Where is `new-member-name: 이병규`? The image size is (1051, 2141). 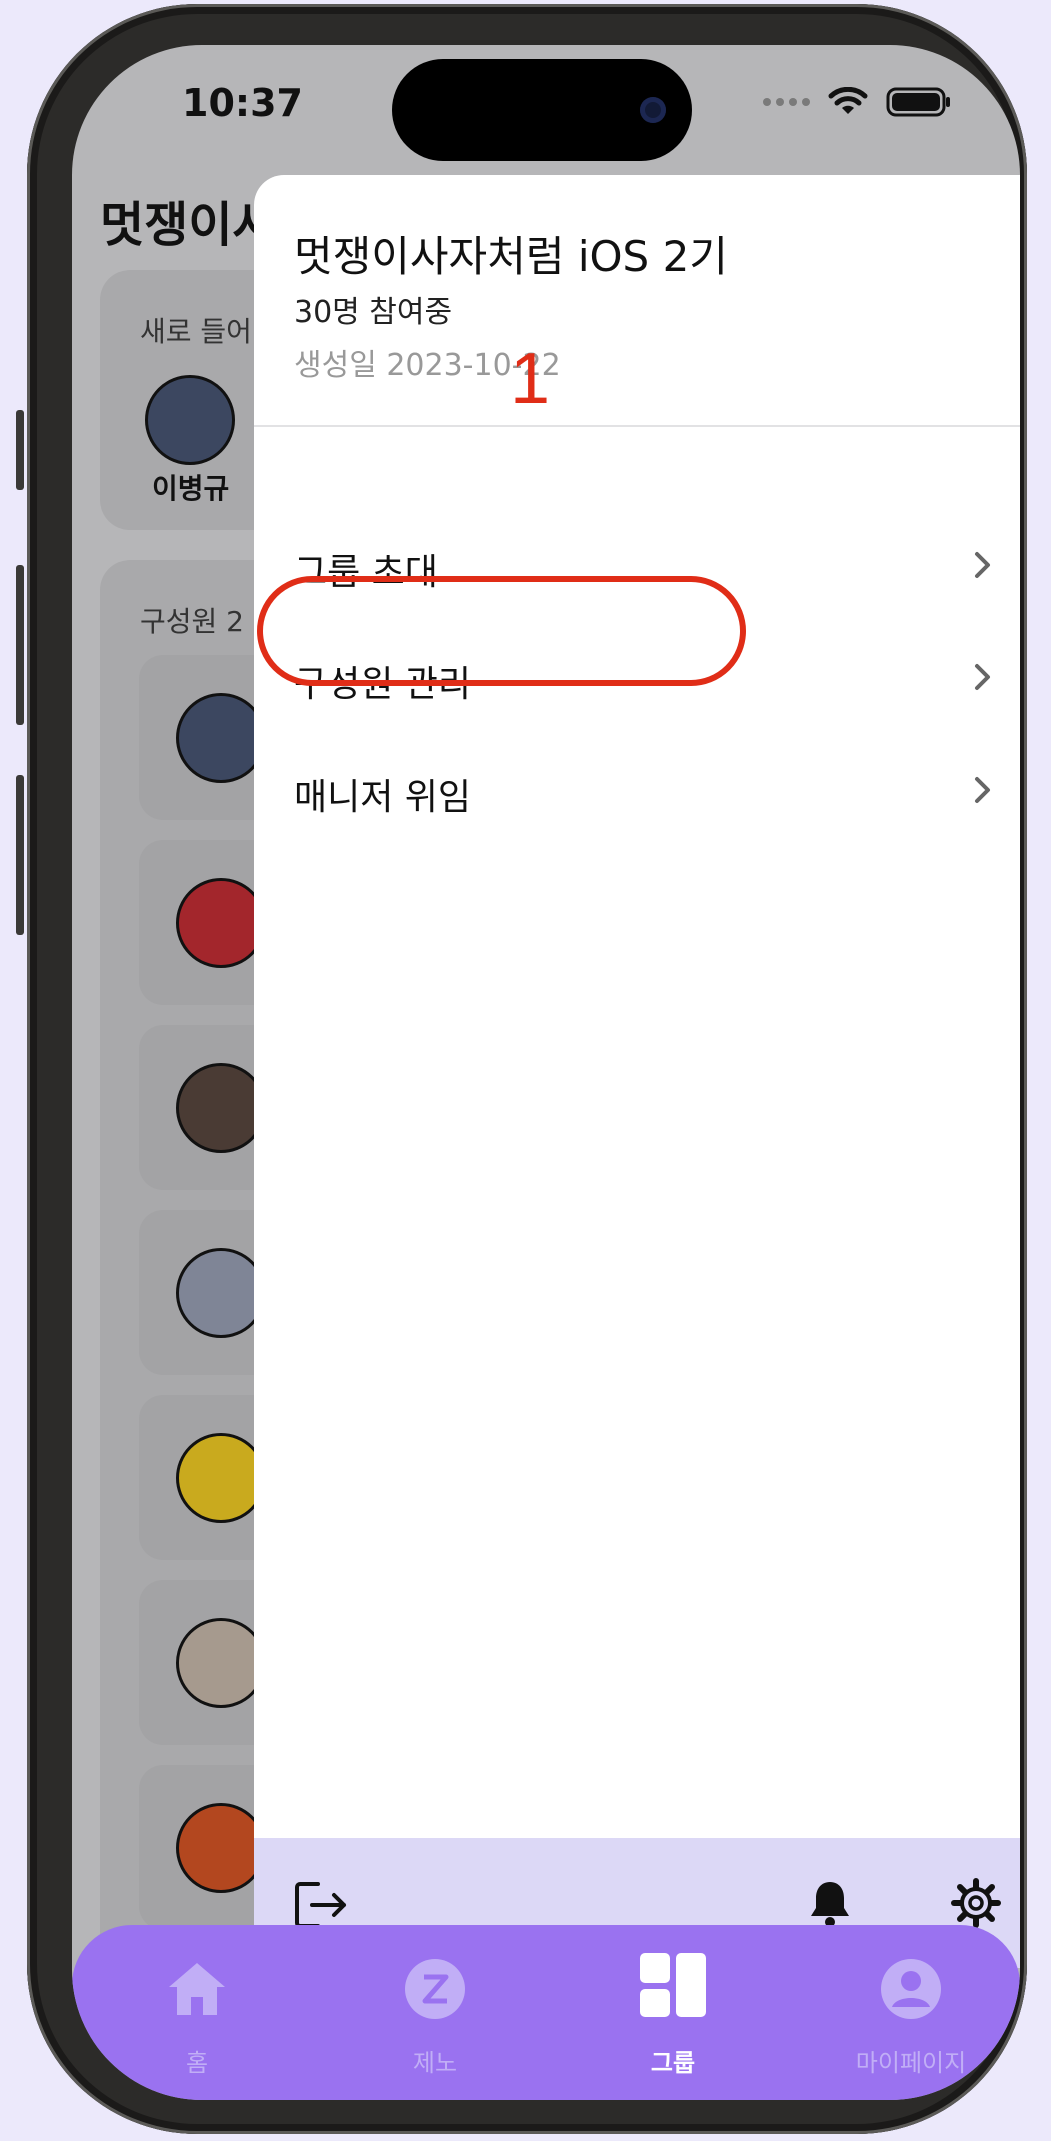 new-member-name: 이병규 is located at coordinates (191, 488).